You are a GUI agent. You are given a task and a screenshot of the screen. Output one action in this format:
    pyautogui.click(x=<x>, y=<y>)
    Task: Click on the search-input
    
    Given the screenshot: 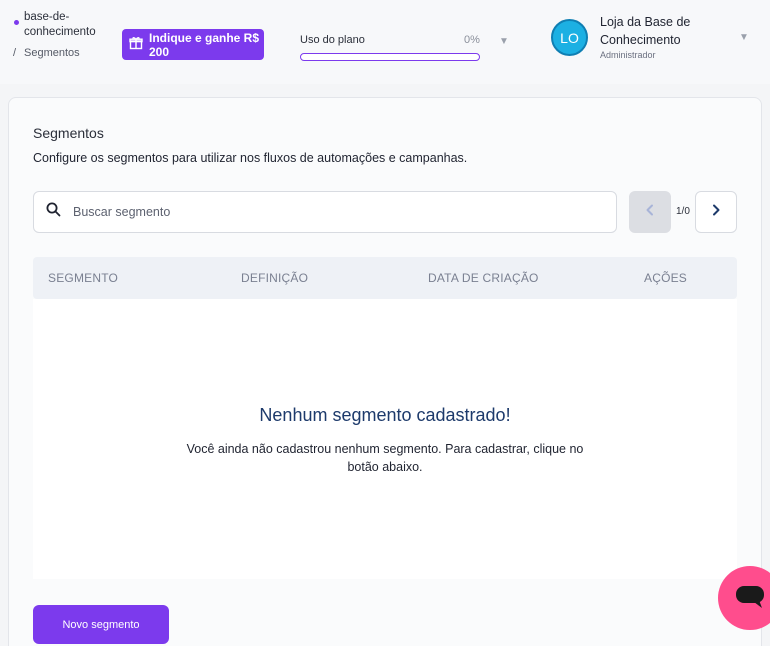 What is the action you would take?
    pyautogui.click(x=333, y=212)
    